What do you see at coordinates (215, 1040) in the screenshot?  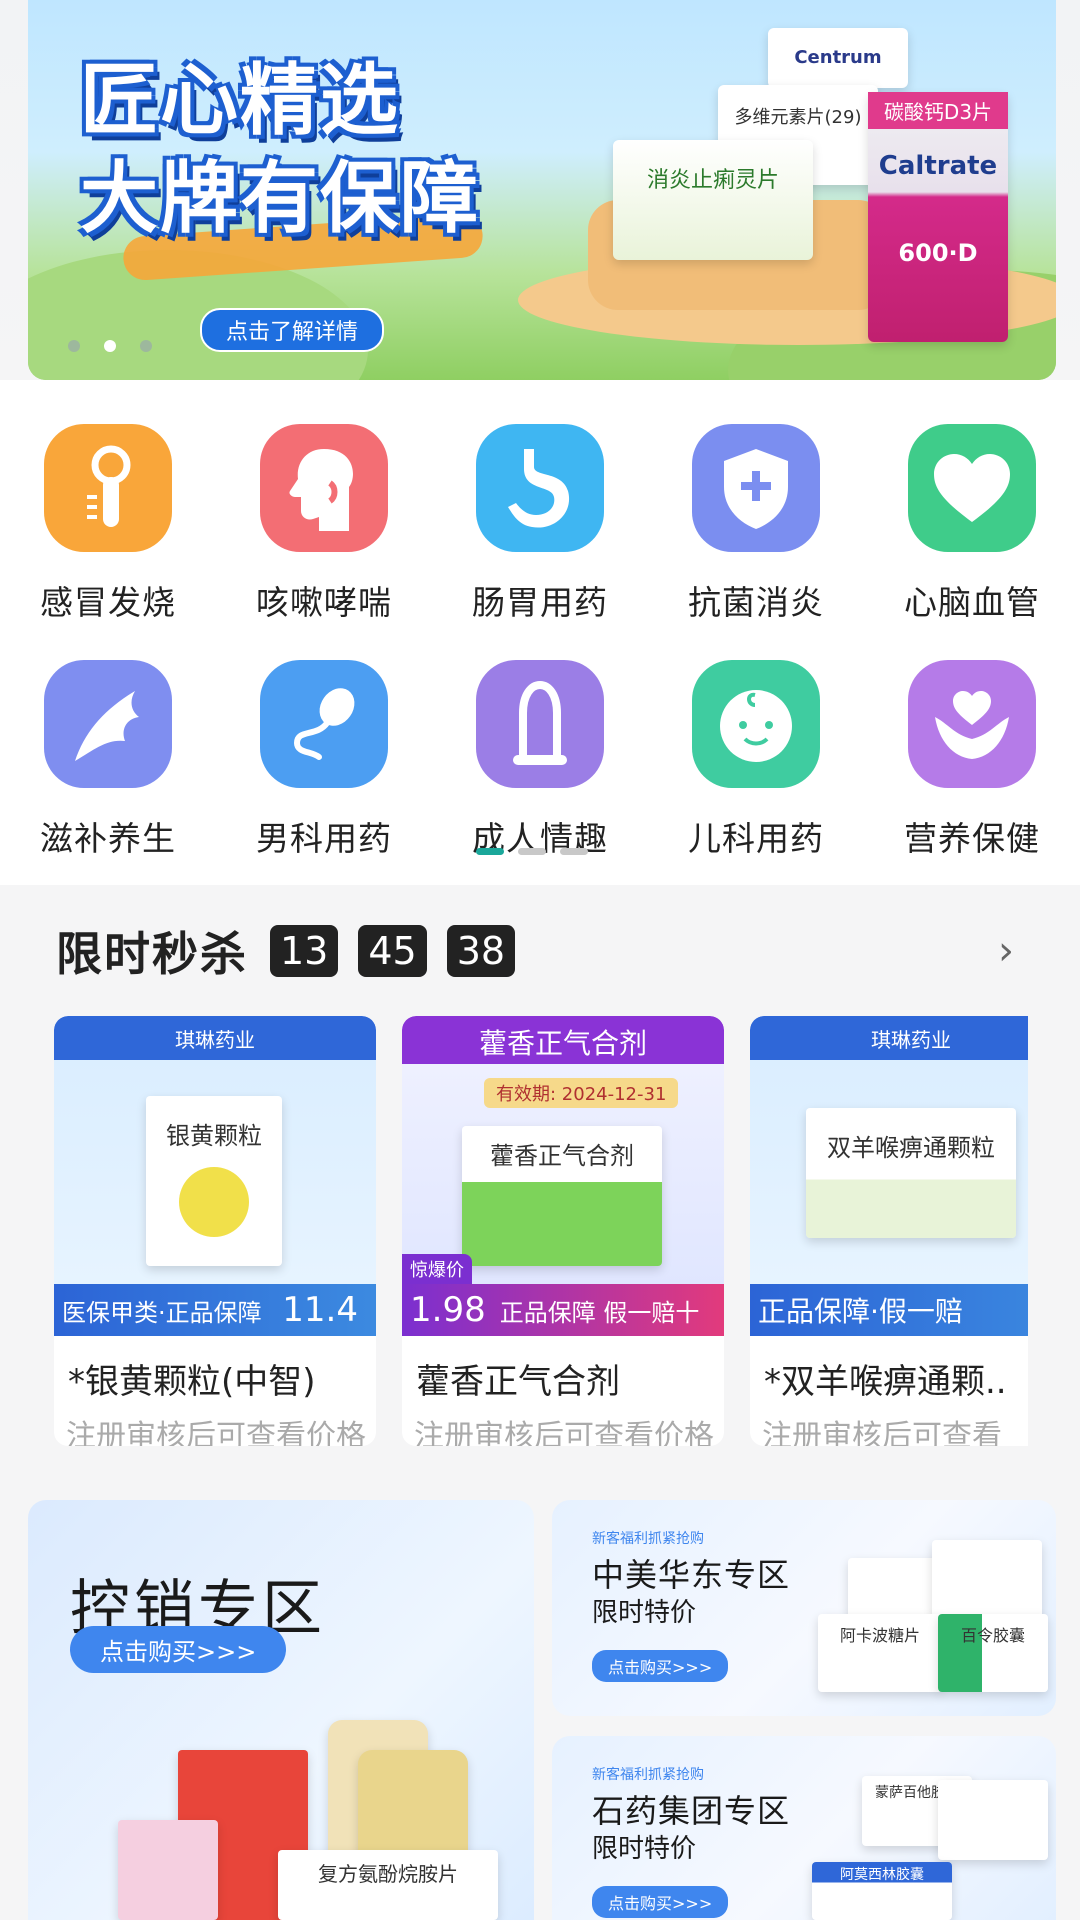 I see `product-banner-header: 琪琳药业` at bounding box center [215, 1040].